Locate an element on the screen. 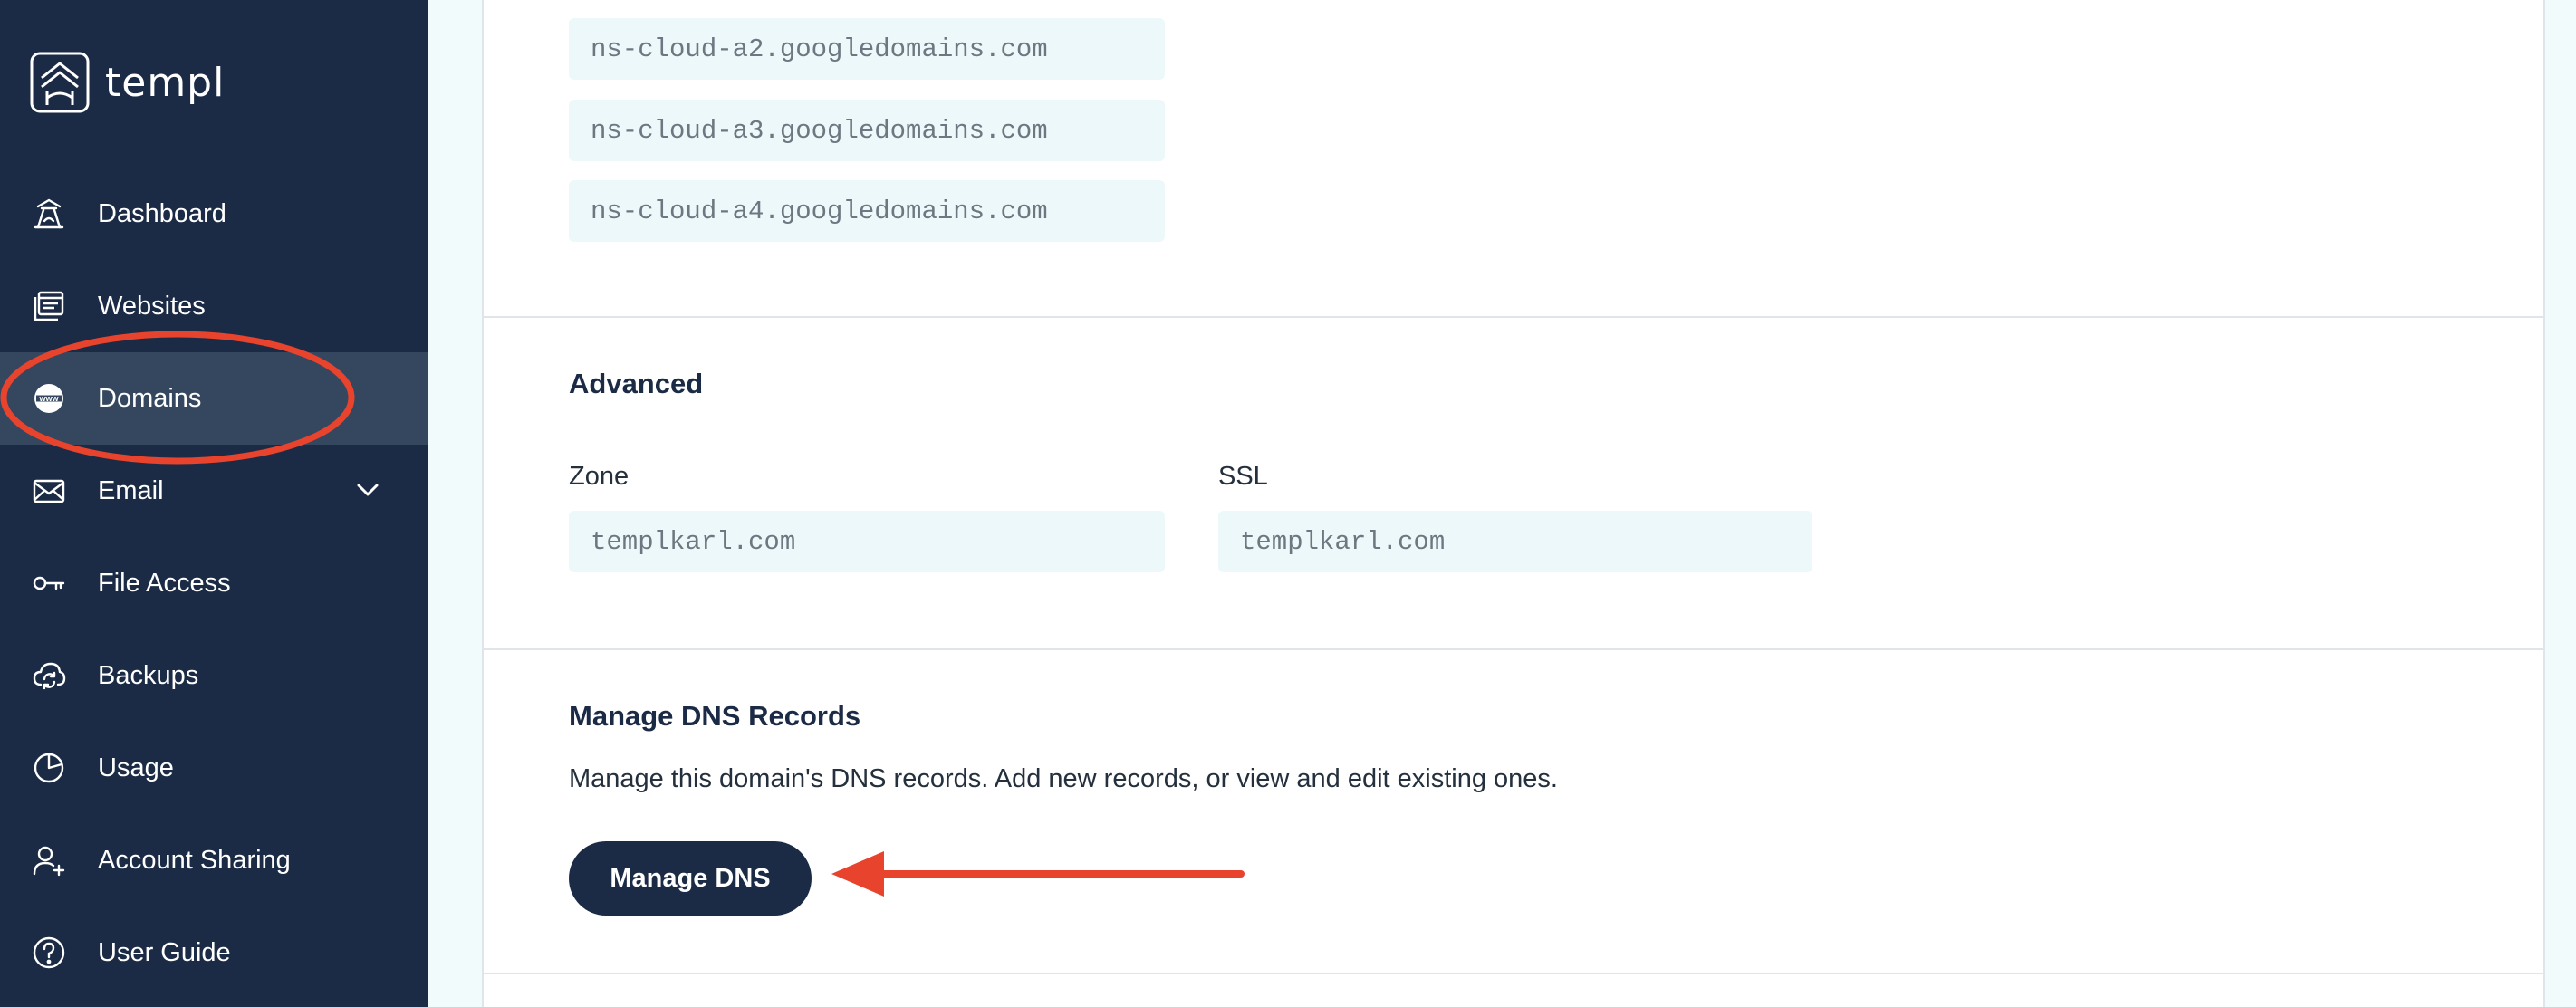 This screenshot has width=2576, height=1007. sidebar-item-dashboard: Dashboard is located at coordinates (214, 214).